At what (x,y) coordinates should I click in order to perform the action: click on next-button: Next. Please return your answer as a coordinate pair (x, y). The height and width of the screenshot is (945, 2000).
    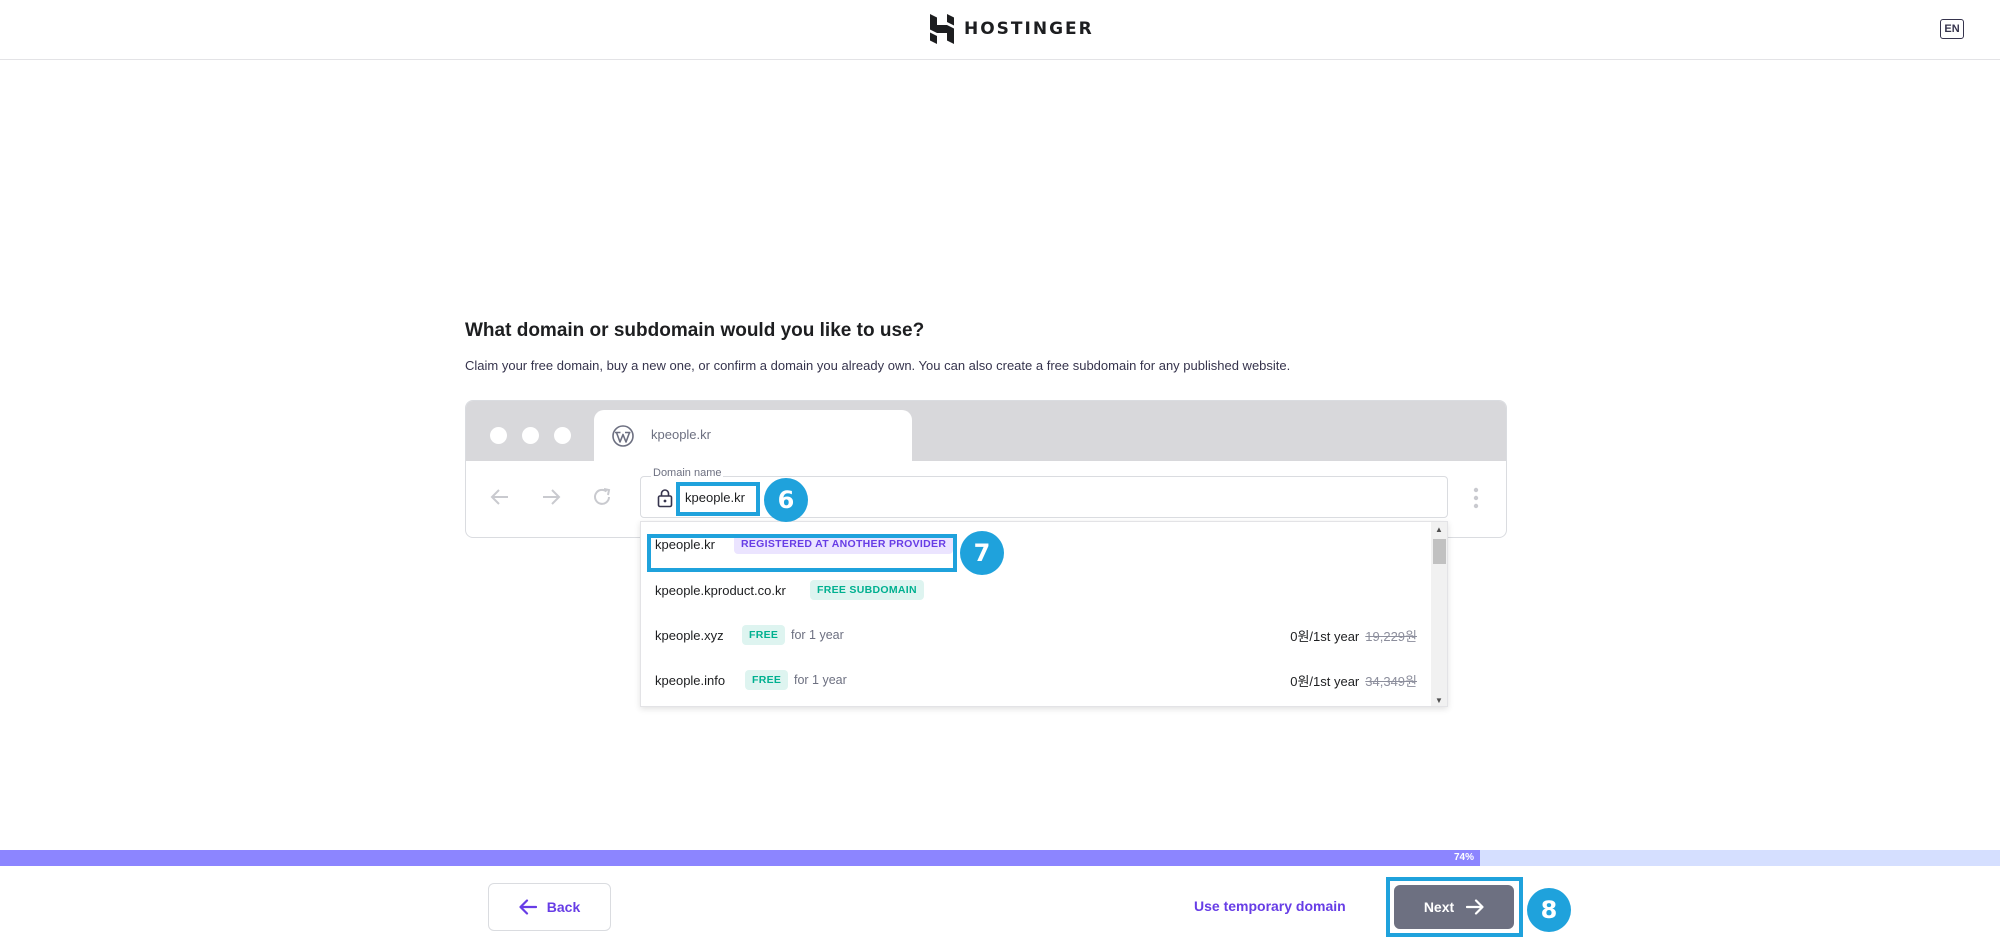
    Looking at the image, I should click on (1454, 907).